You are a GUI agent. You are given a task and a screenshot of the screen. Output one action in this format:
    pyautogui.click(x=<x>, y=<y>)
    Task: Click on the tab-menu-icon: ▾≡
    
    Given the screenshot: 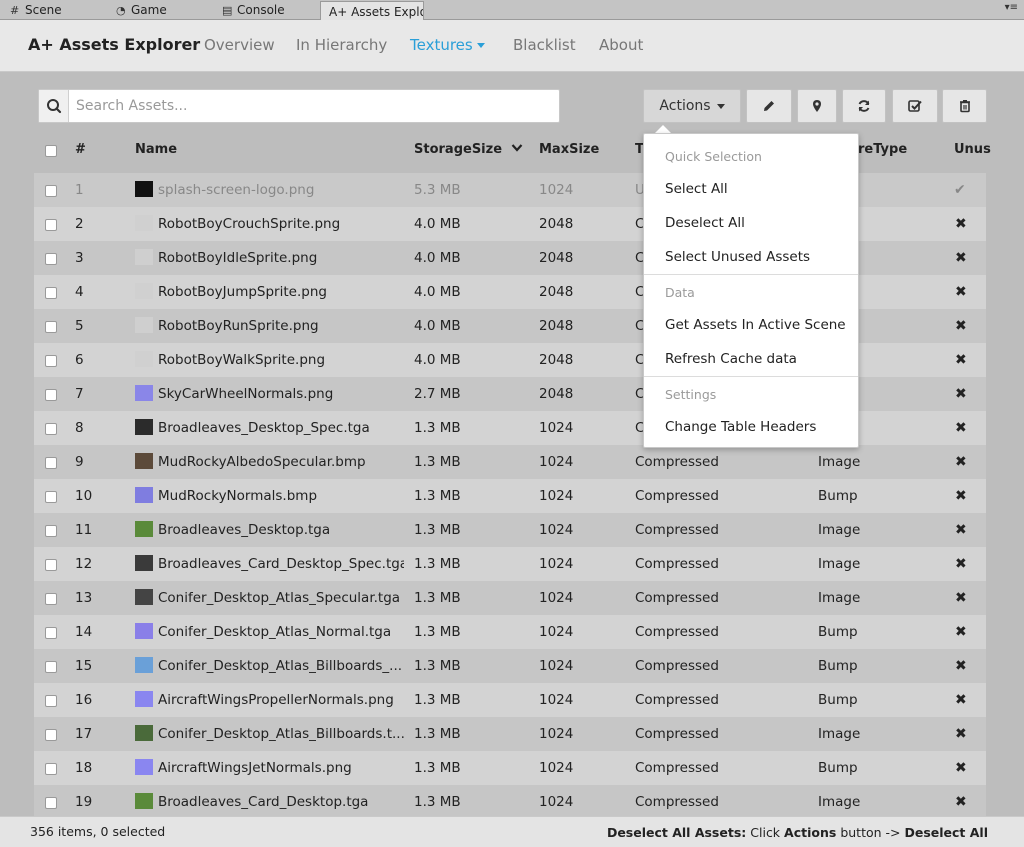 What is the action you would take?
    pyautogui.click(x=1011, y=7)
    